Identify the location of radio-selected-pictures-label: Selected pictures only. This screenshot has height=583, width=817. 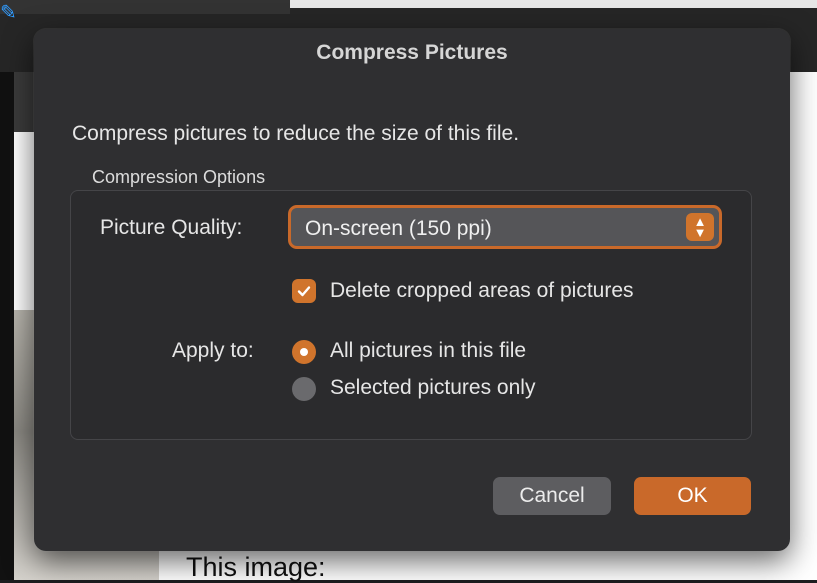
(432, 388).